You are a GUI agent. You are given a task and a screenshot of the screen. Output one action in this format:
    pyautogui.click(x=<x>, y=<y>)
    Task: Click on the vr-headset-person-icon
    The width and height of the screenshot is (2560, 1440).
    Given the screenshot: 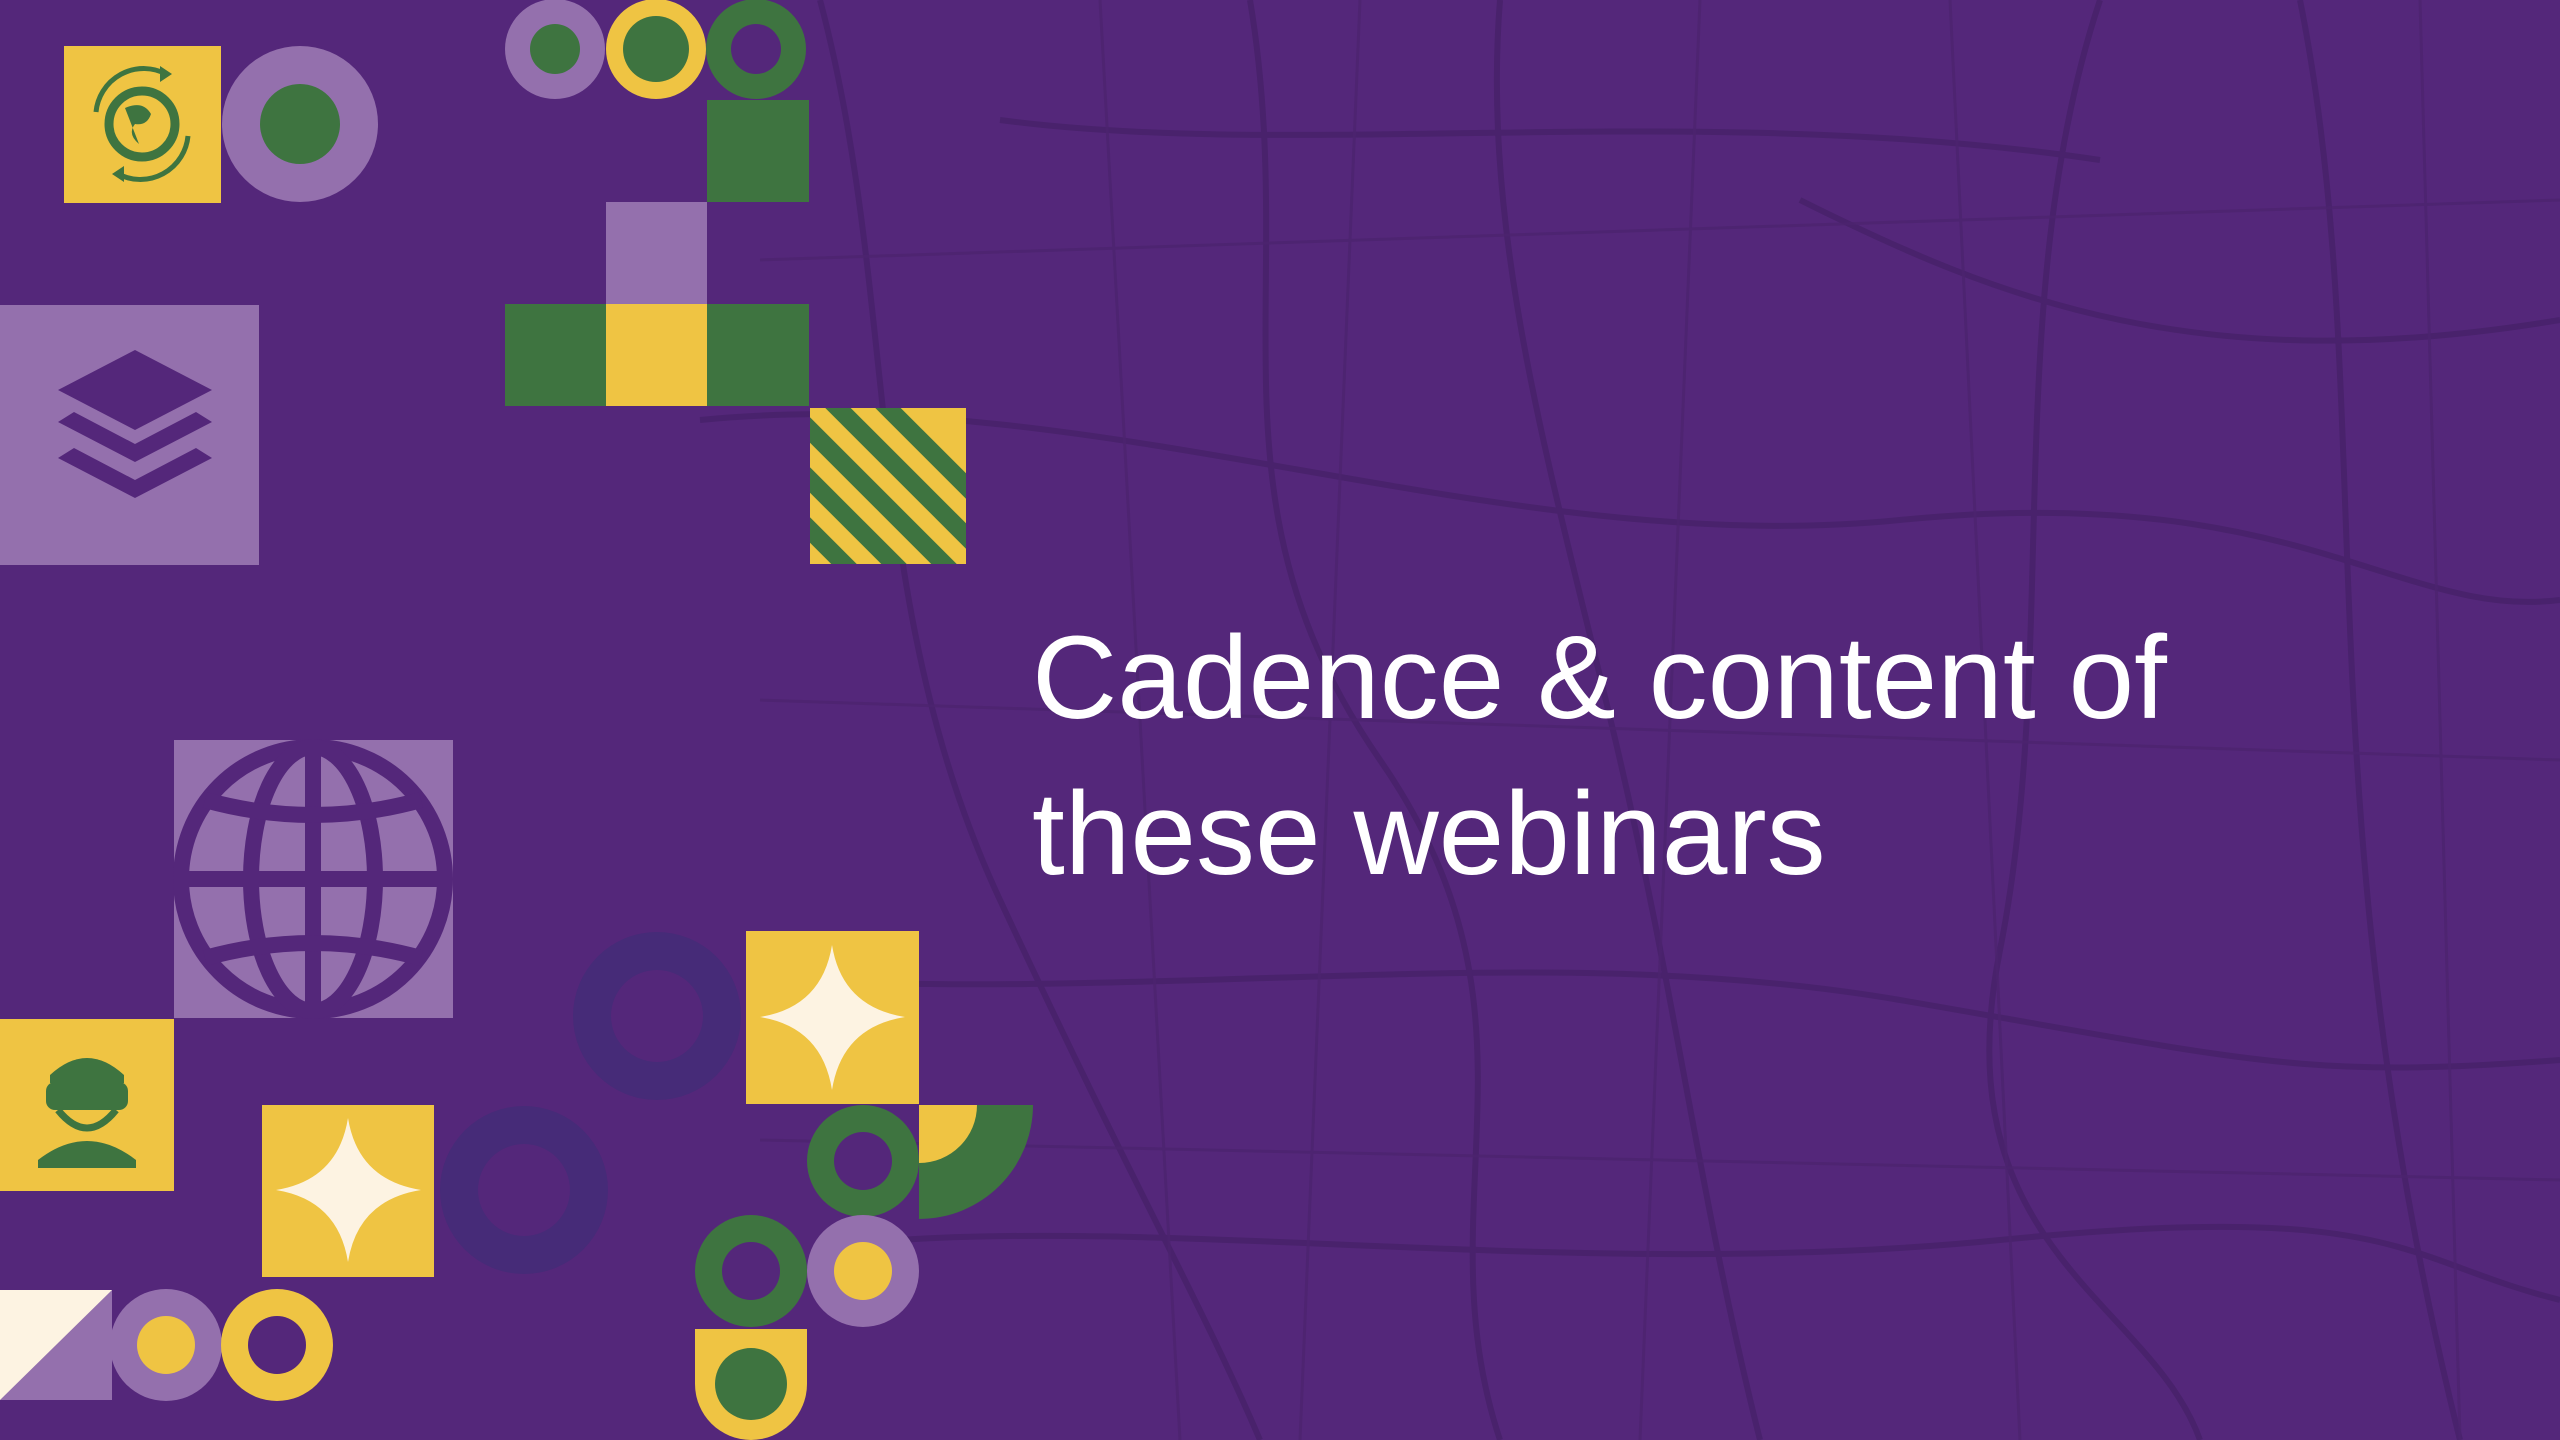 What is the action you would take?
    pyautogui.click(x=87, y=1105)
    